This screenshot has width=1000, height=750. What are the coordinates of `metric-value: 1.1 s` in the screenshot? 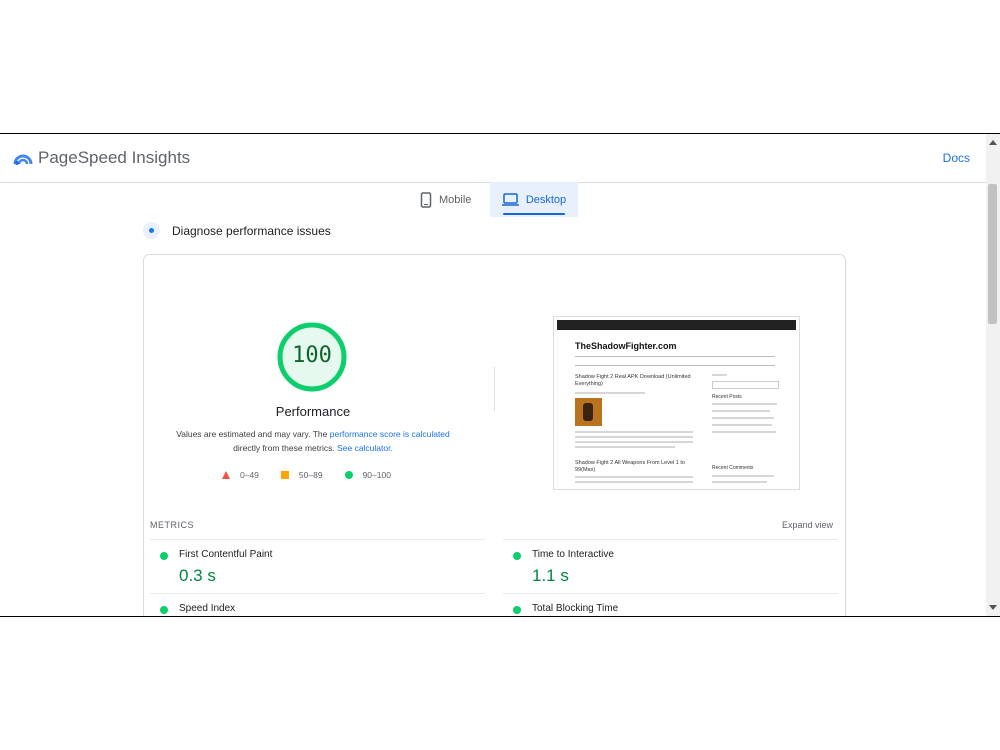 It's located at (550, 575).